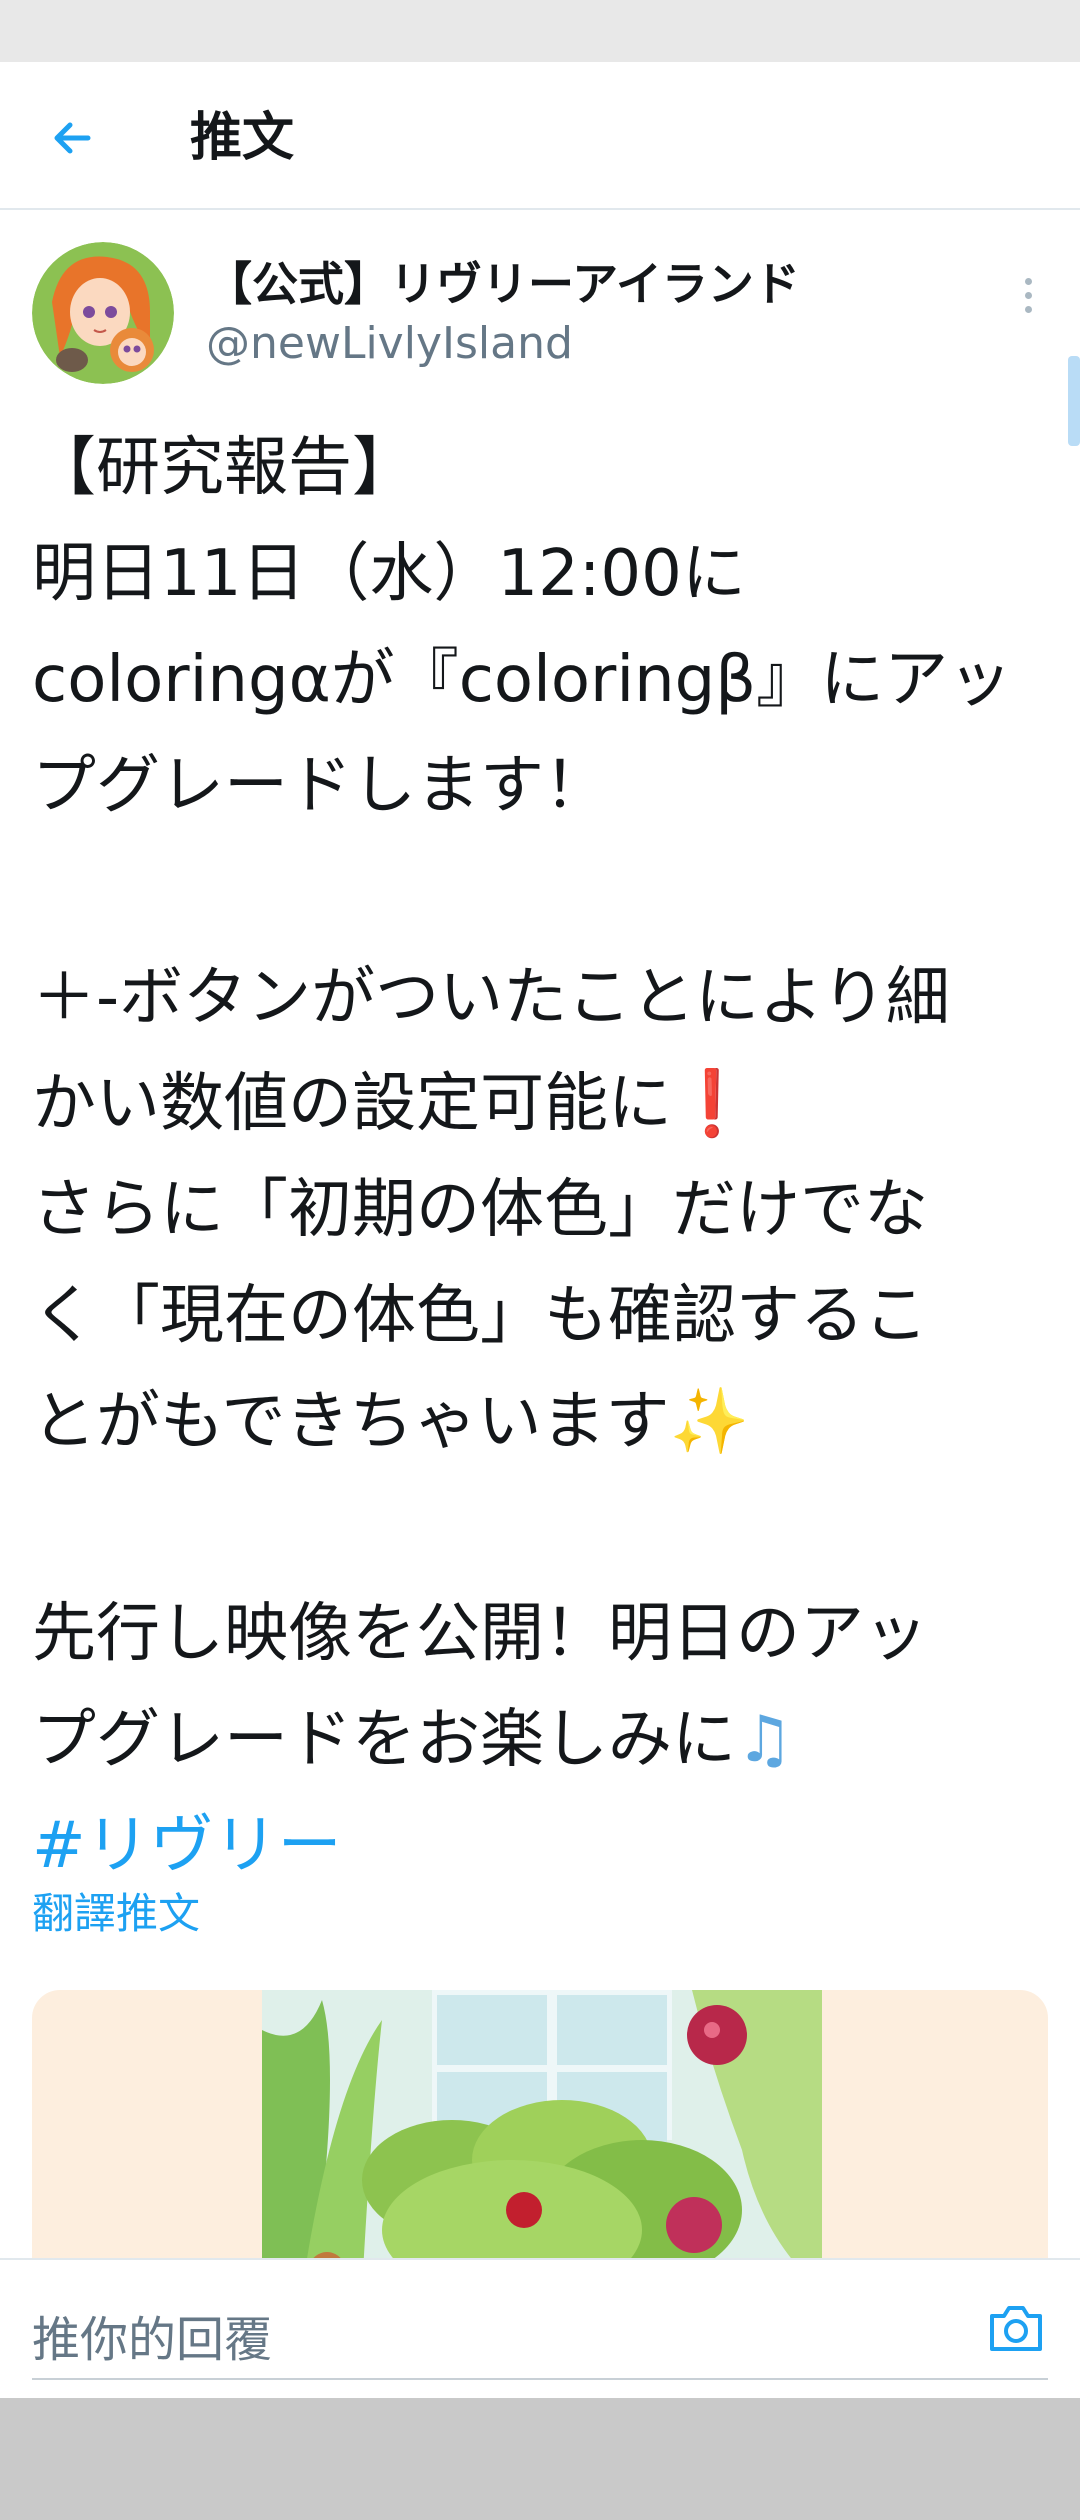 This screenshot has height=2520, width=1080. I want to click on tweet-line: 【研究報告】, so click(224, 468).